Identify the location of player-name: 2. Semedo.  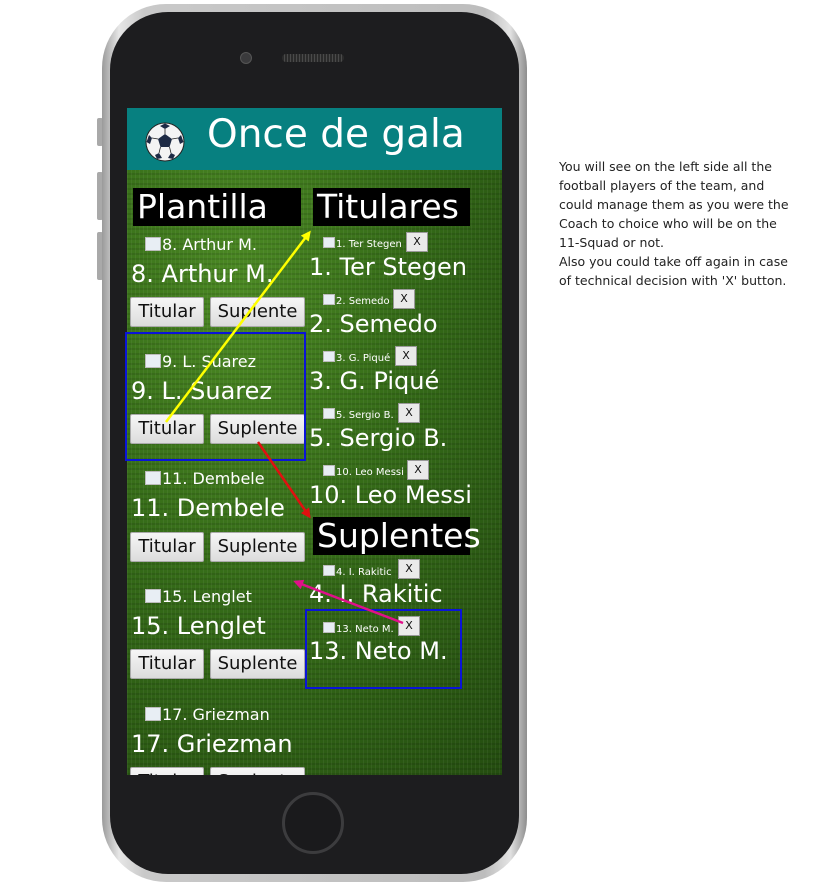
(373, 324).